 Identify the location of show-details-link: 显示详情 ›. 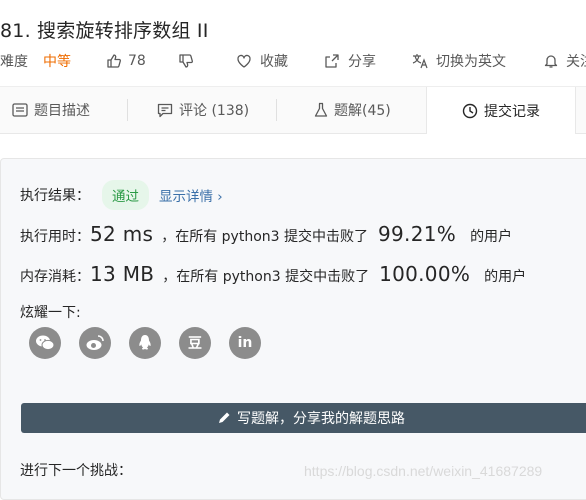
(191, 195).